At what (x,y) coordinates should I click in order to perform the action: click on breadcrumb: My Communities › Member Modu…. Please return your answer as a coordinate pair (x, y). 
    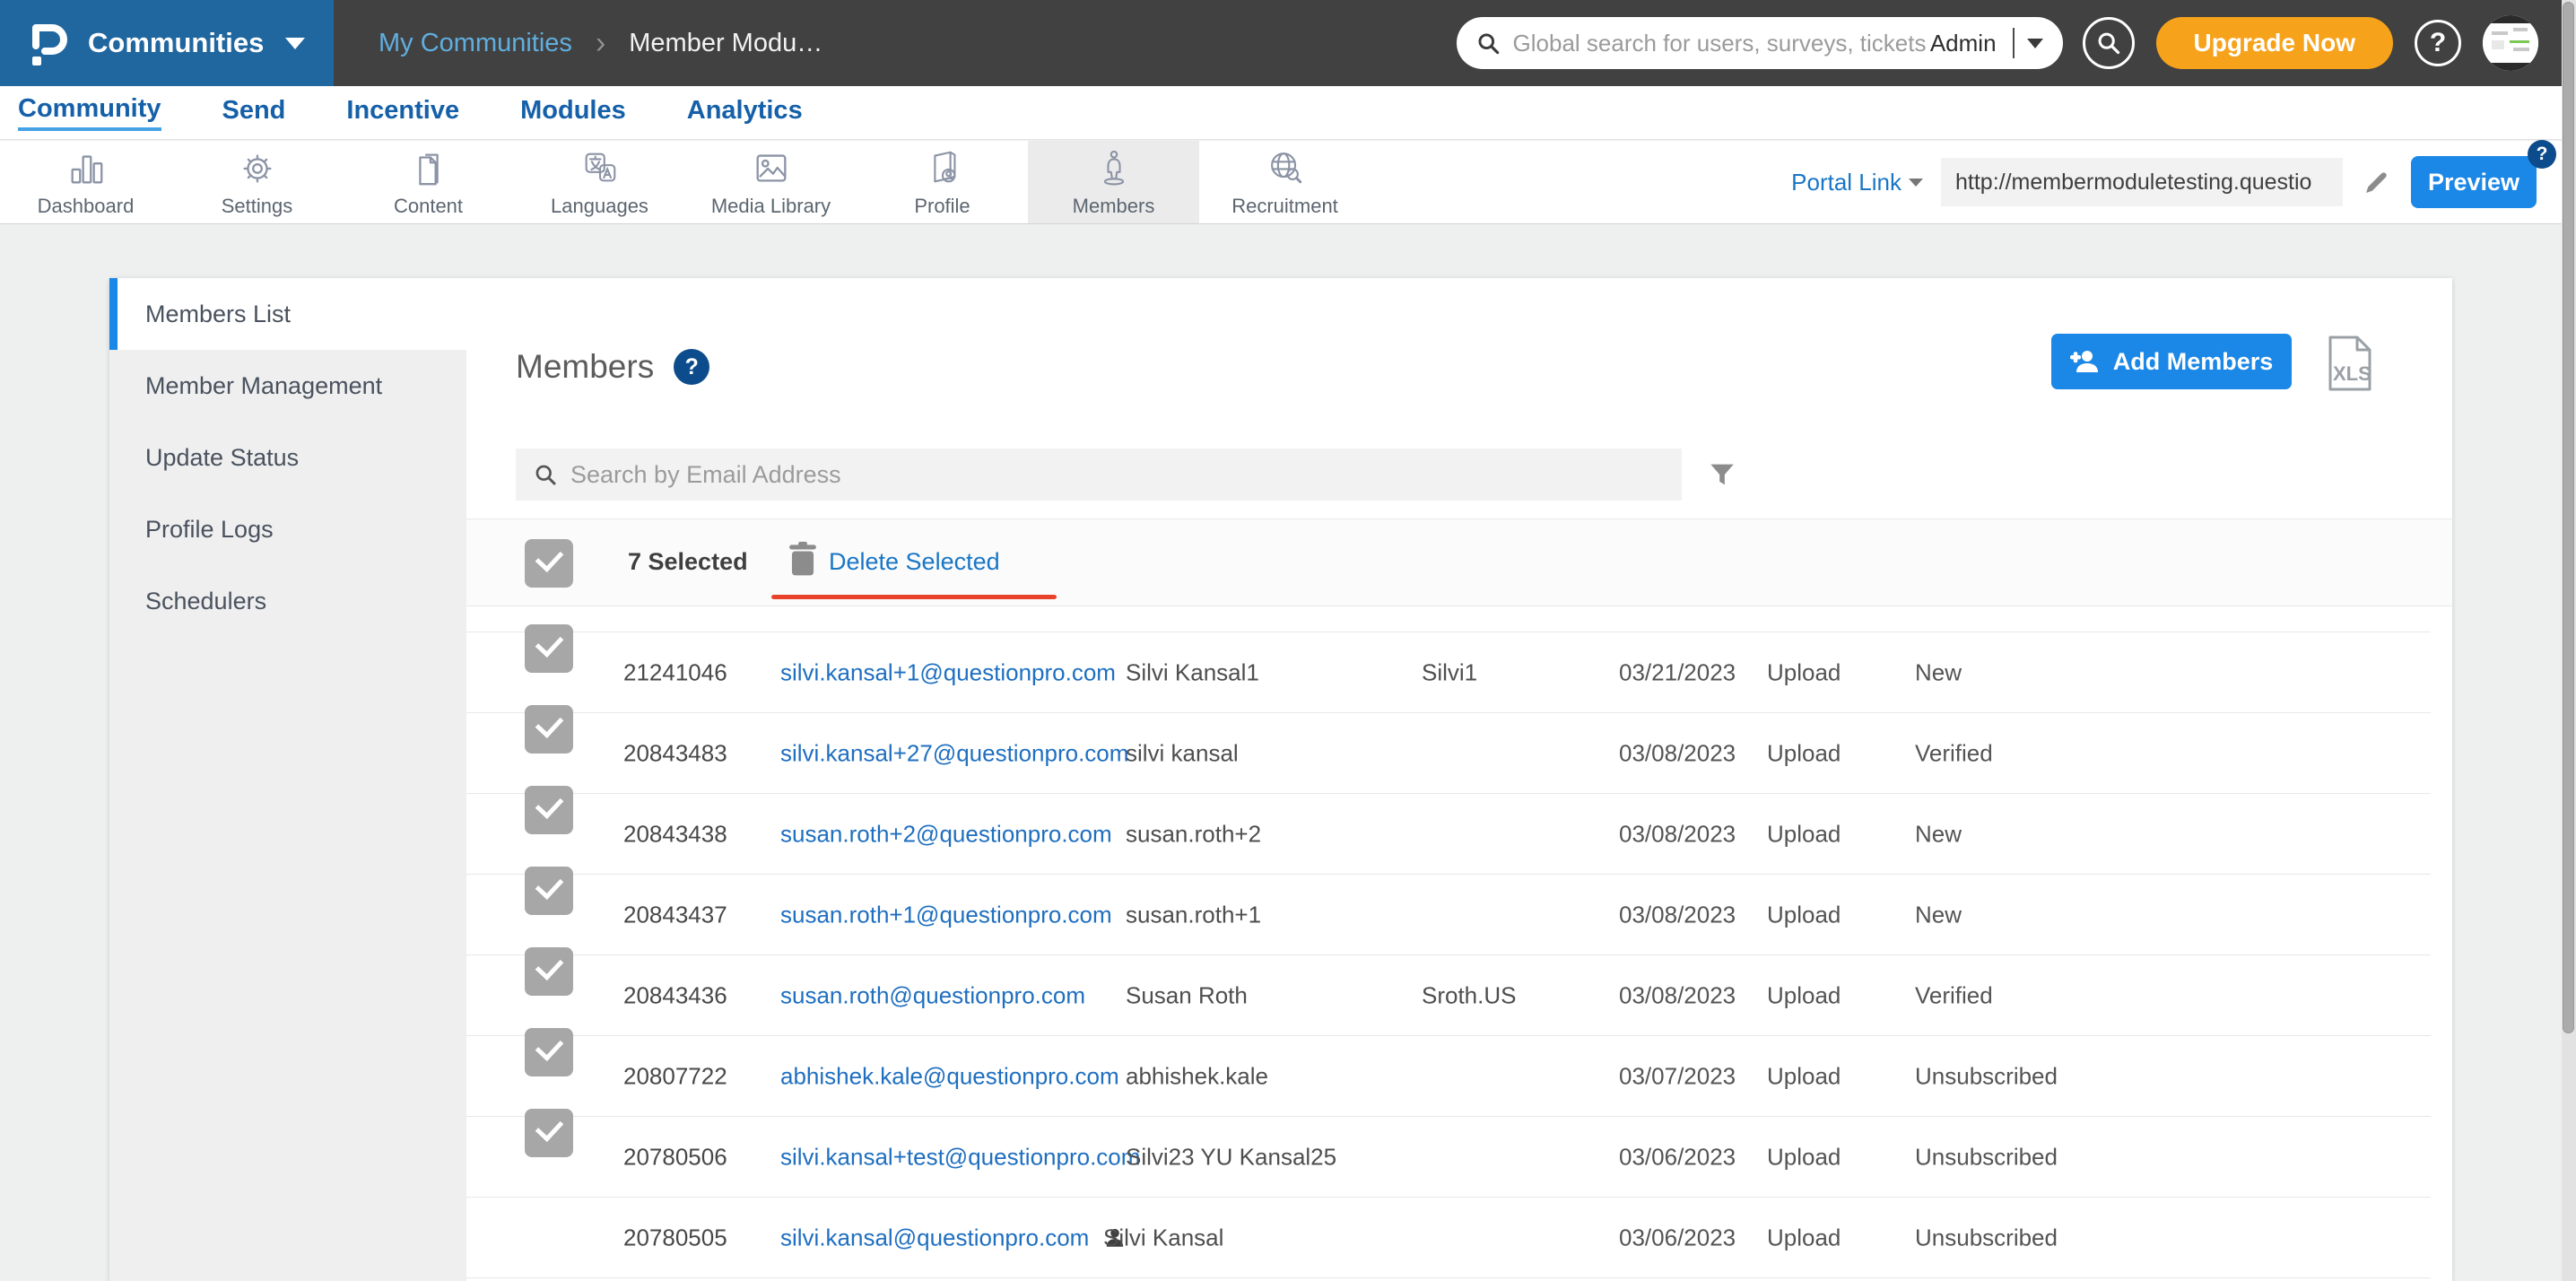
    Looking at the image, I should click on (600, 43).